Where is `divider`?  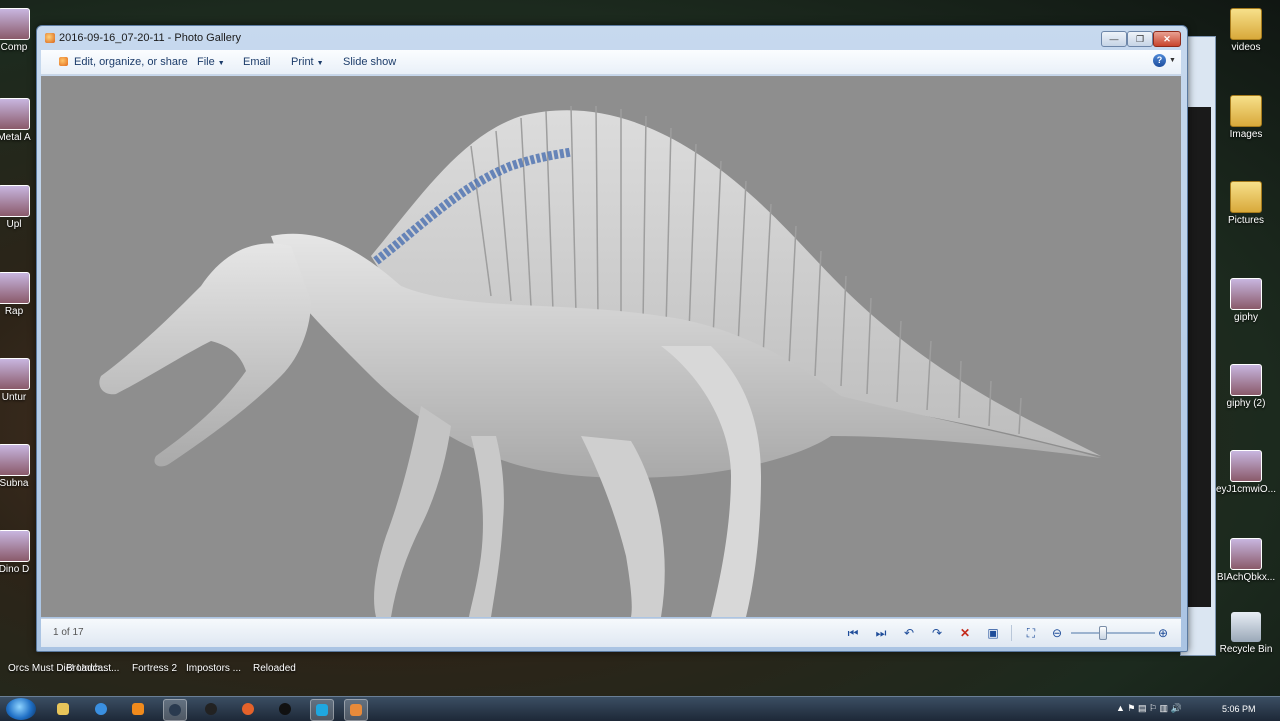
divider is located at coordinates (1011, 633).